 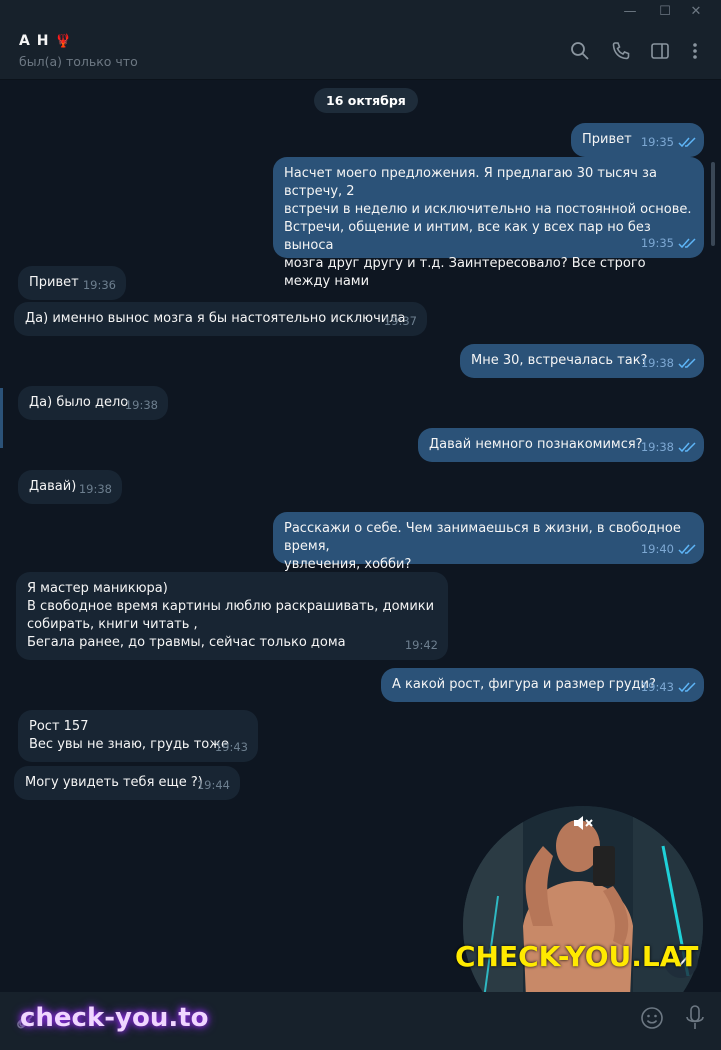 I want to click on message-meta: 19:42, so click(x=421, y=645).